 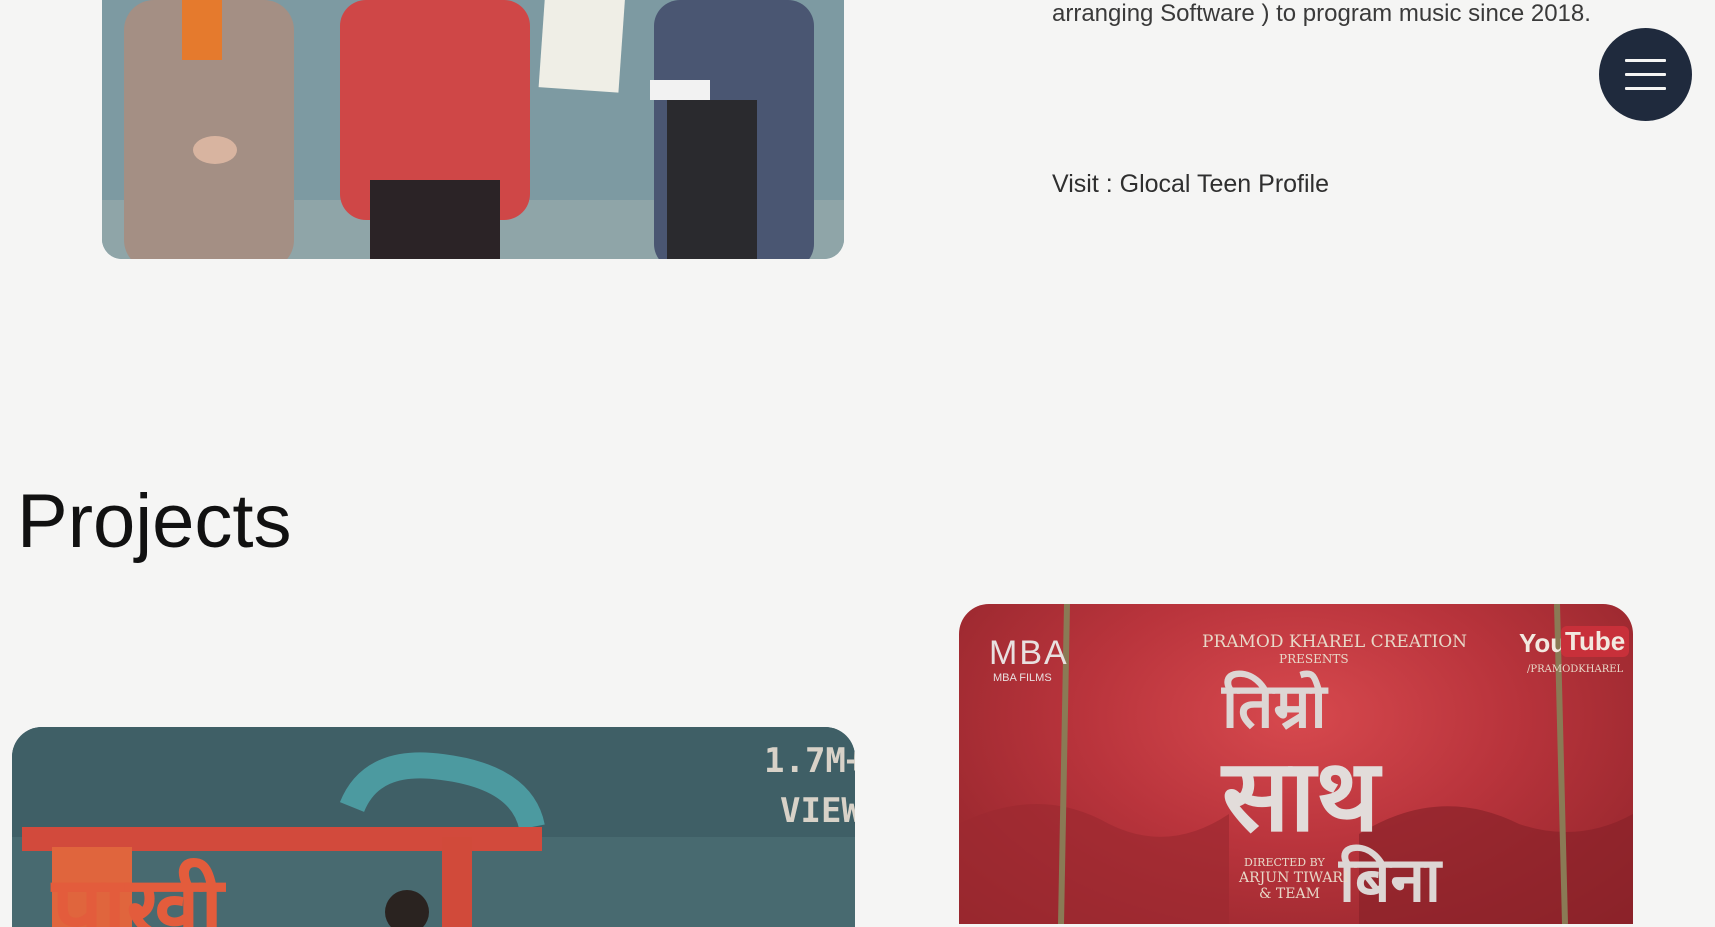 I want to click on youtube-channel-text: /PRAMODKHAREL, so click(x=1575, y=669).